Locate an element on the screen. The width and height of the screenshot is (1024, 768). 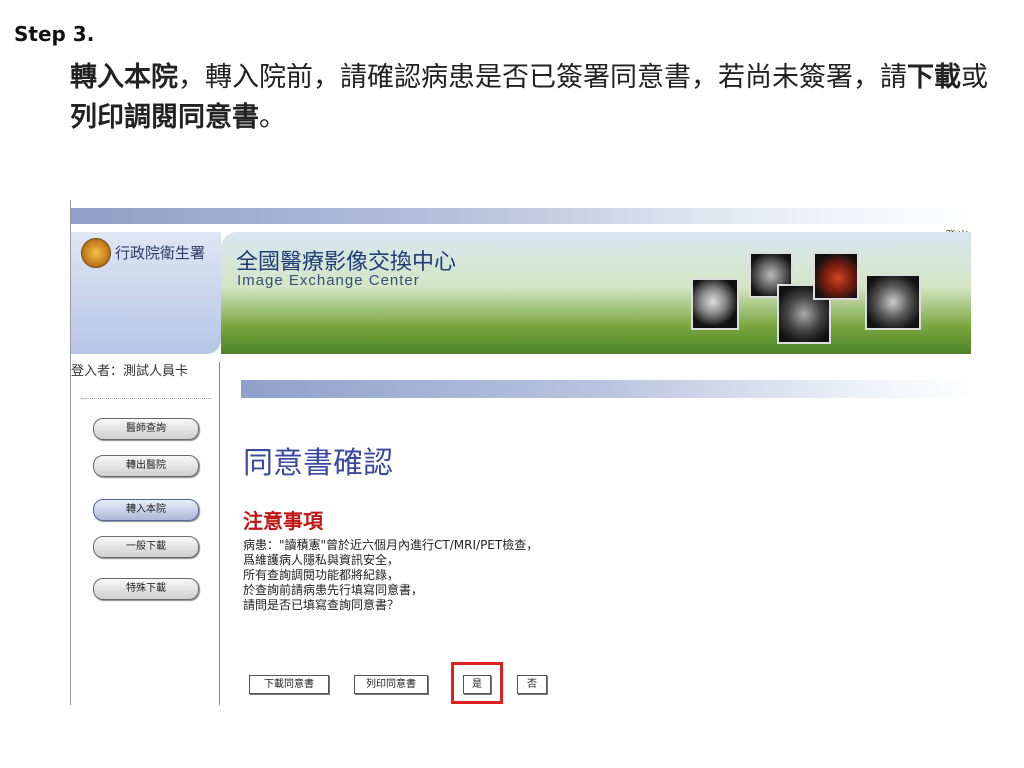
sidebar-item-special-download: 特殊下載 is located at coordinates (146, 589).